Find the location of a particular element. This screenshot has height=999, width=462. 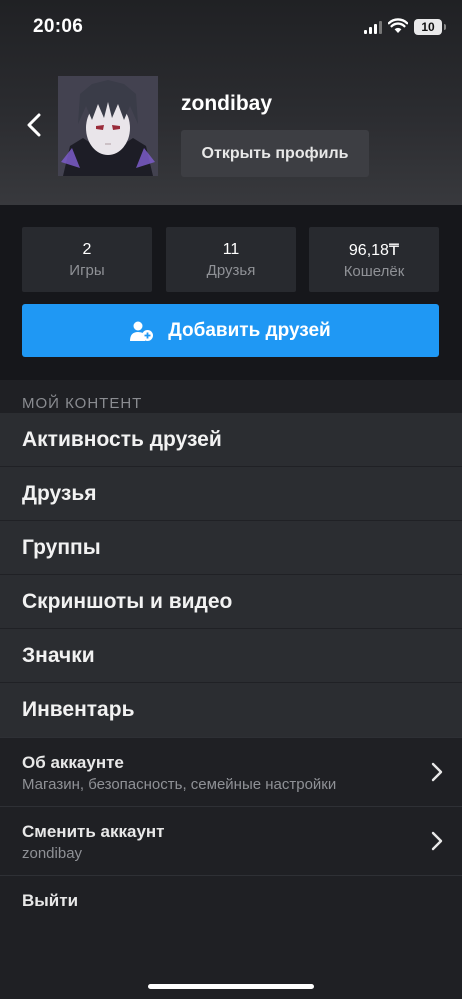

stat-value: 96,18₸ is located at coordinates (374, 250).